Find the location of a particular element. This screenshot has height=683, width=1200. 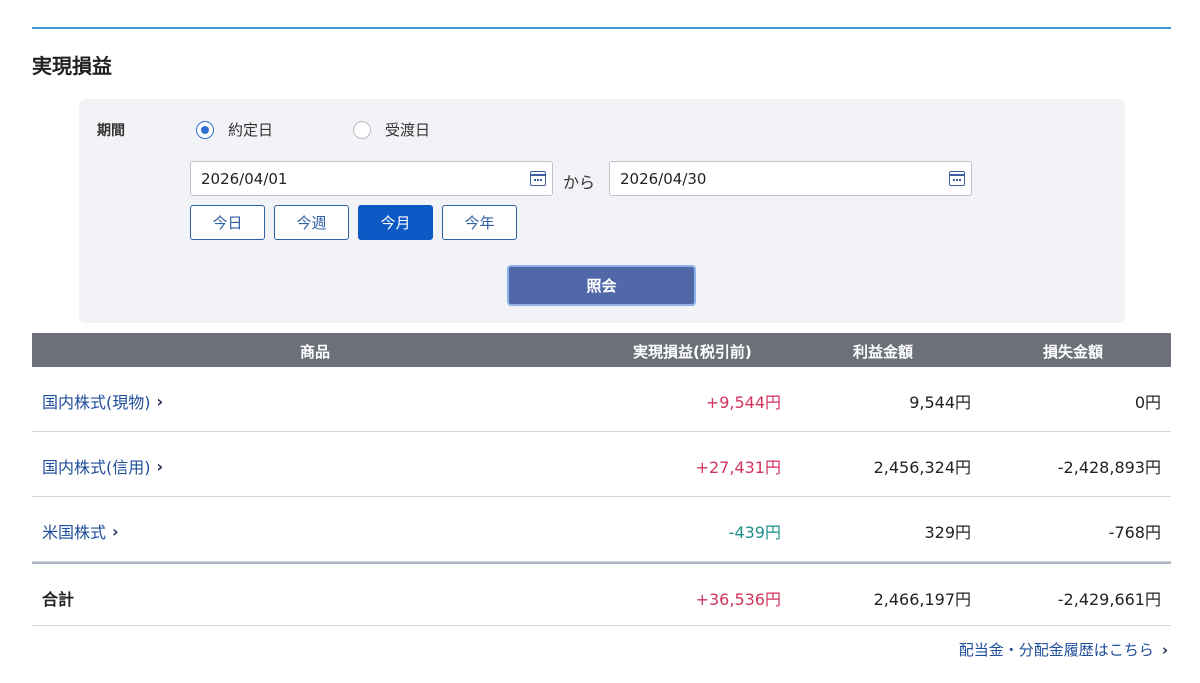

search-button: 照会 is located at coordinates (601, 285).